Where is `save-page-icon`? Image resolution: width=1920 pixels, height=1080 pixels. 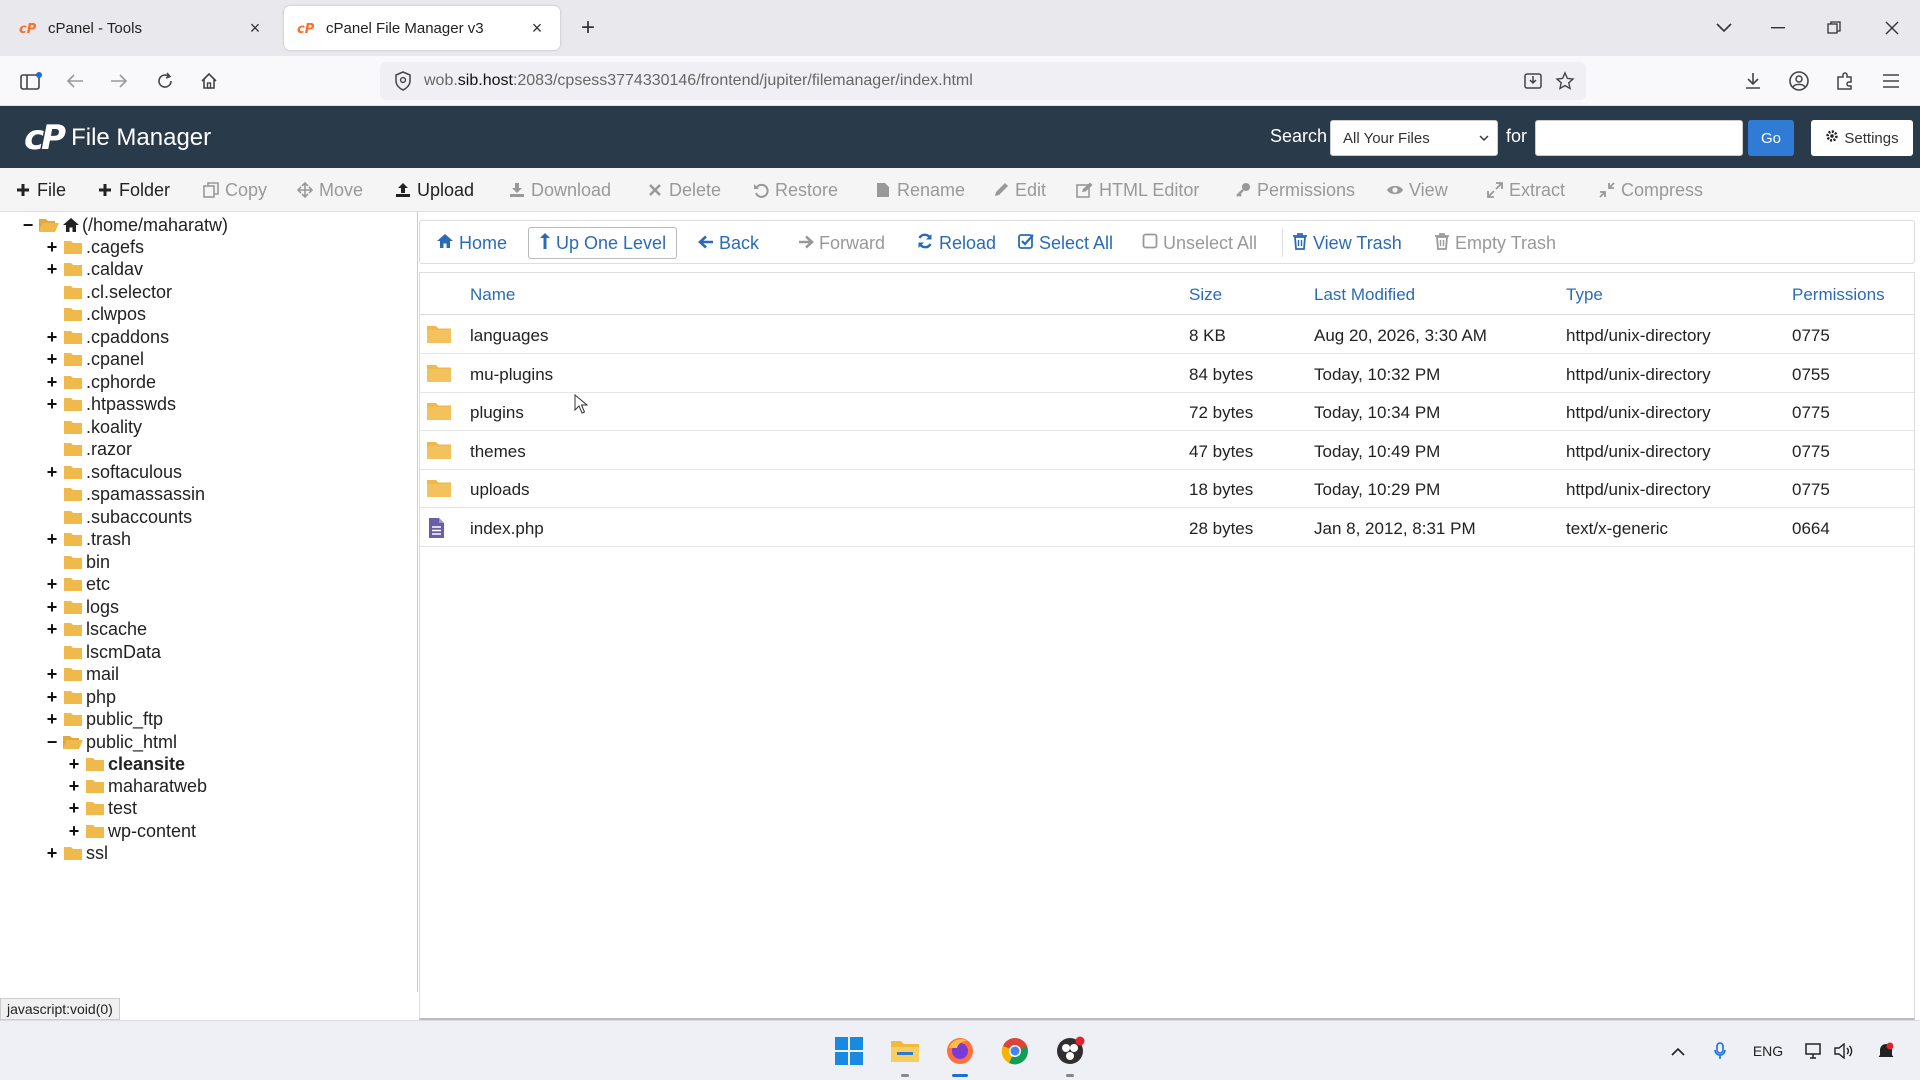 save-page-icon is located at coordinates (1533, 81).